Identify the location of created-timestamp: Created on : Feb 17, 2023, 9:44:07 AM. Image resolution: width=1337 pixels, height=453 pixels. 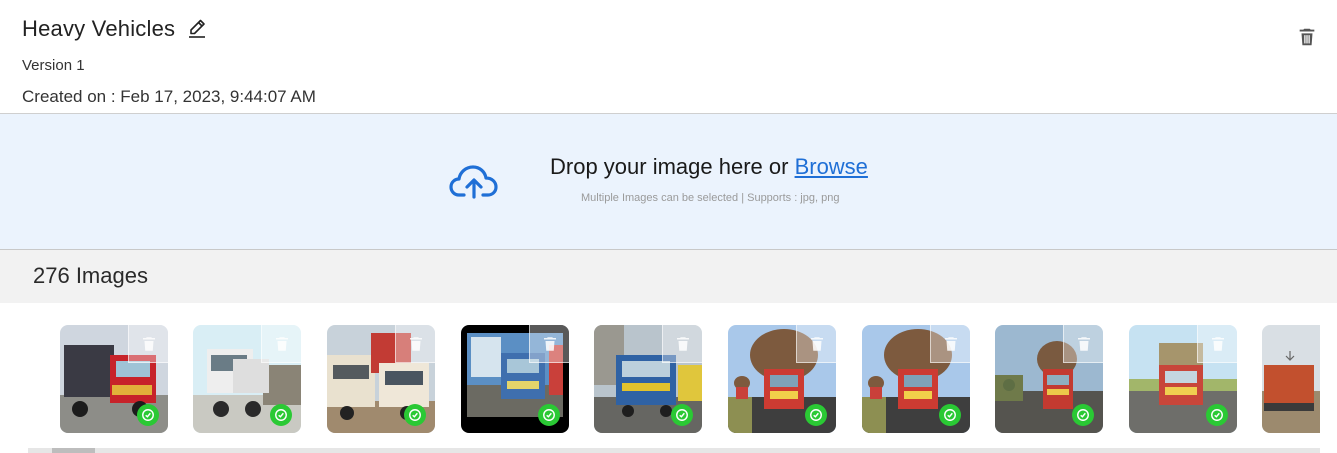
(169, 96).